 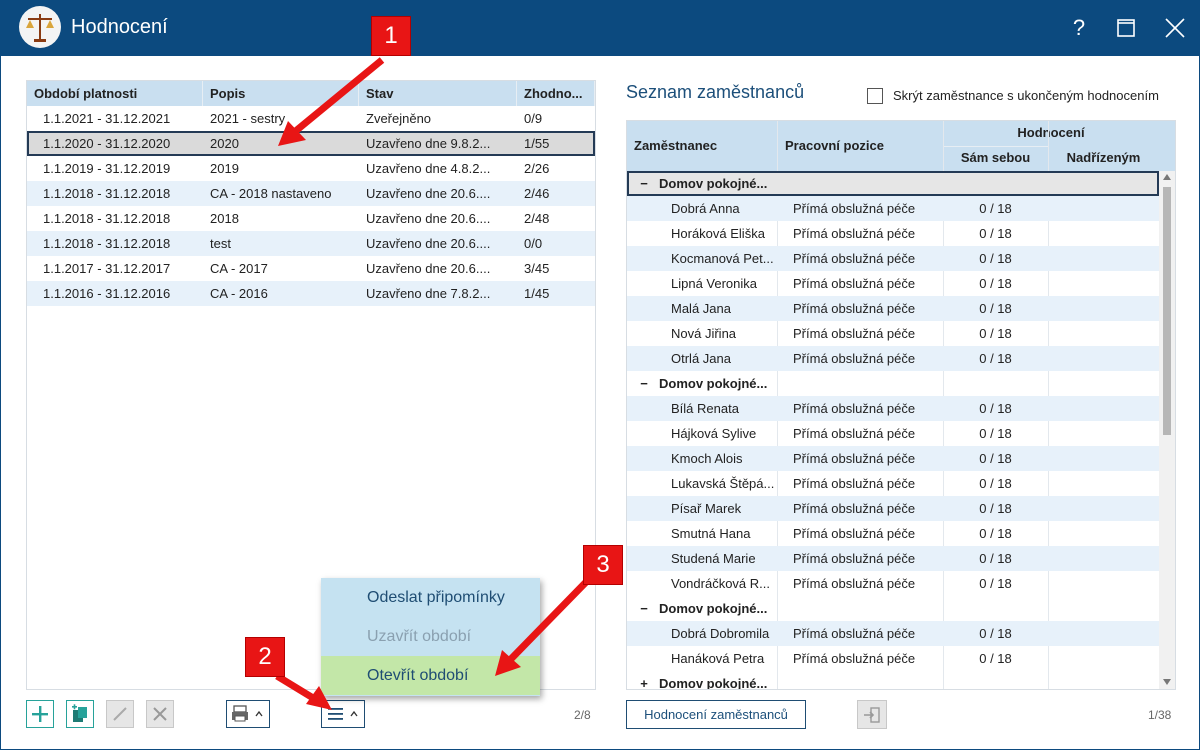 What do you see at coordinates (1026, 95) in the screenshot?
I see `hide-finished-label: Skrýt zaměstnance s ukončeným hodnocením` at bounding box center [1026, 95].